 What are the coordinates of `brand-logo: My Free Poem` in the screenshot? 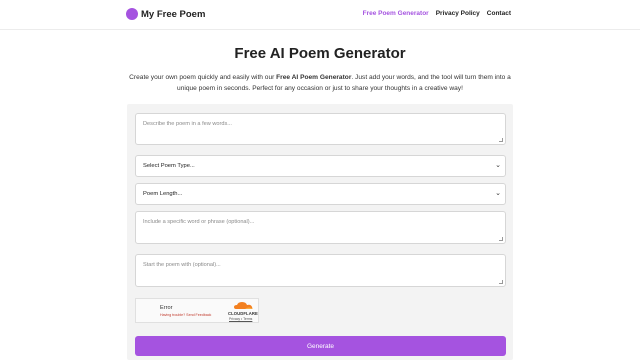 It's located at (165, 14).